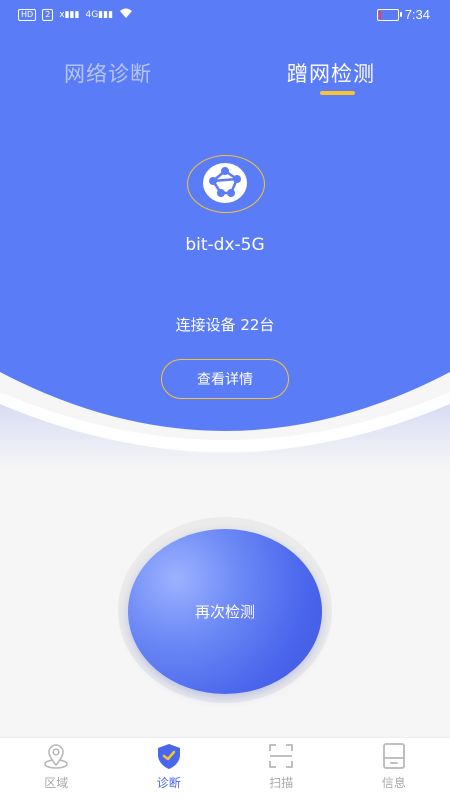 Image resolution: width=450 pixels, height=801 pixels. What do you see at coordinates (417, 14) in the screenshot?
I see `status-time: 7:34` at bounding box center [417, 14].